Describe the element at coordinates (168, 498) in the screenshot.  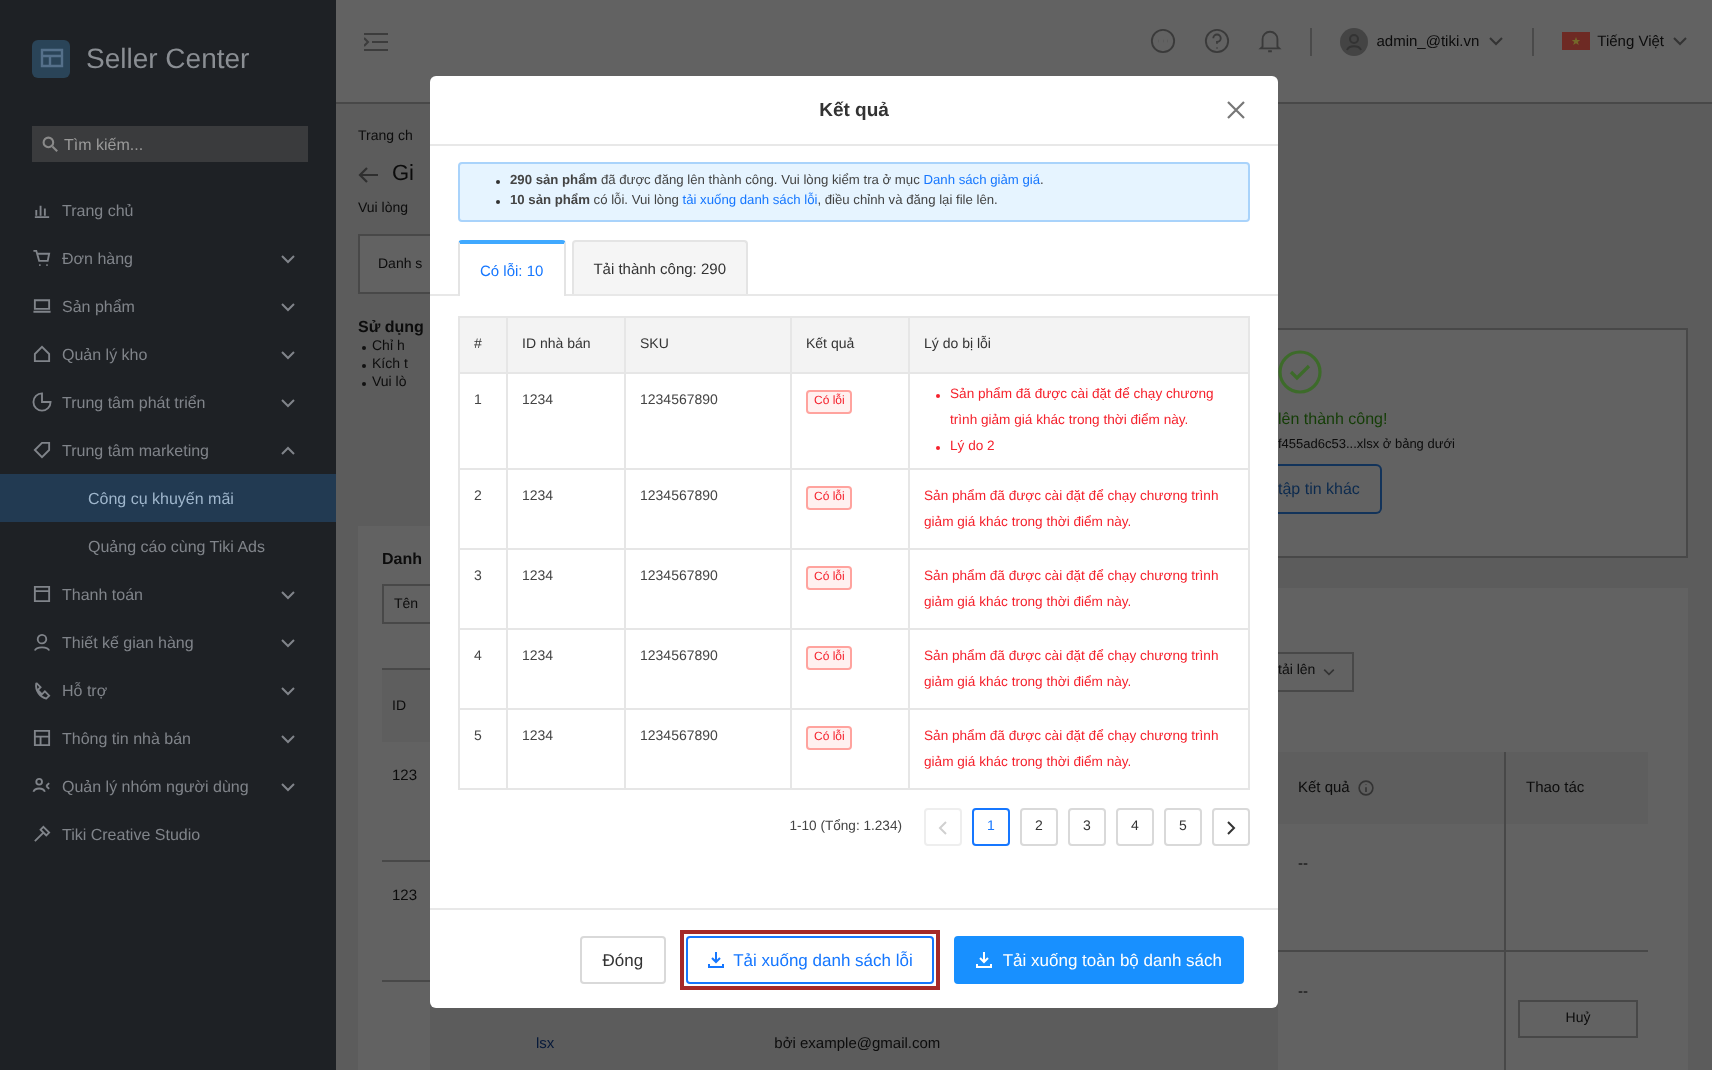
I see `sidebar-subitem: Công cụ khuyến mãi` at that location.